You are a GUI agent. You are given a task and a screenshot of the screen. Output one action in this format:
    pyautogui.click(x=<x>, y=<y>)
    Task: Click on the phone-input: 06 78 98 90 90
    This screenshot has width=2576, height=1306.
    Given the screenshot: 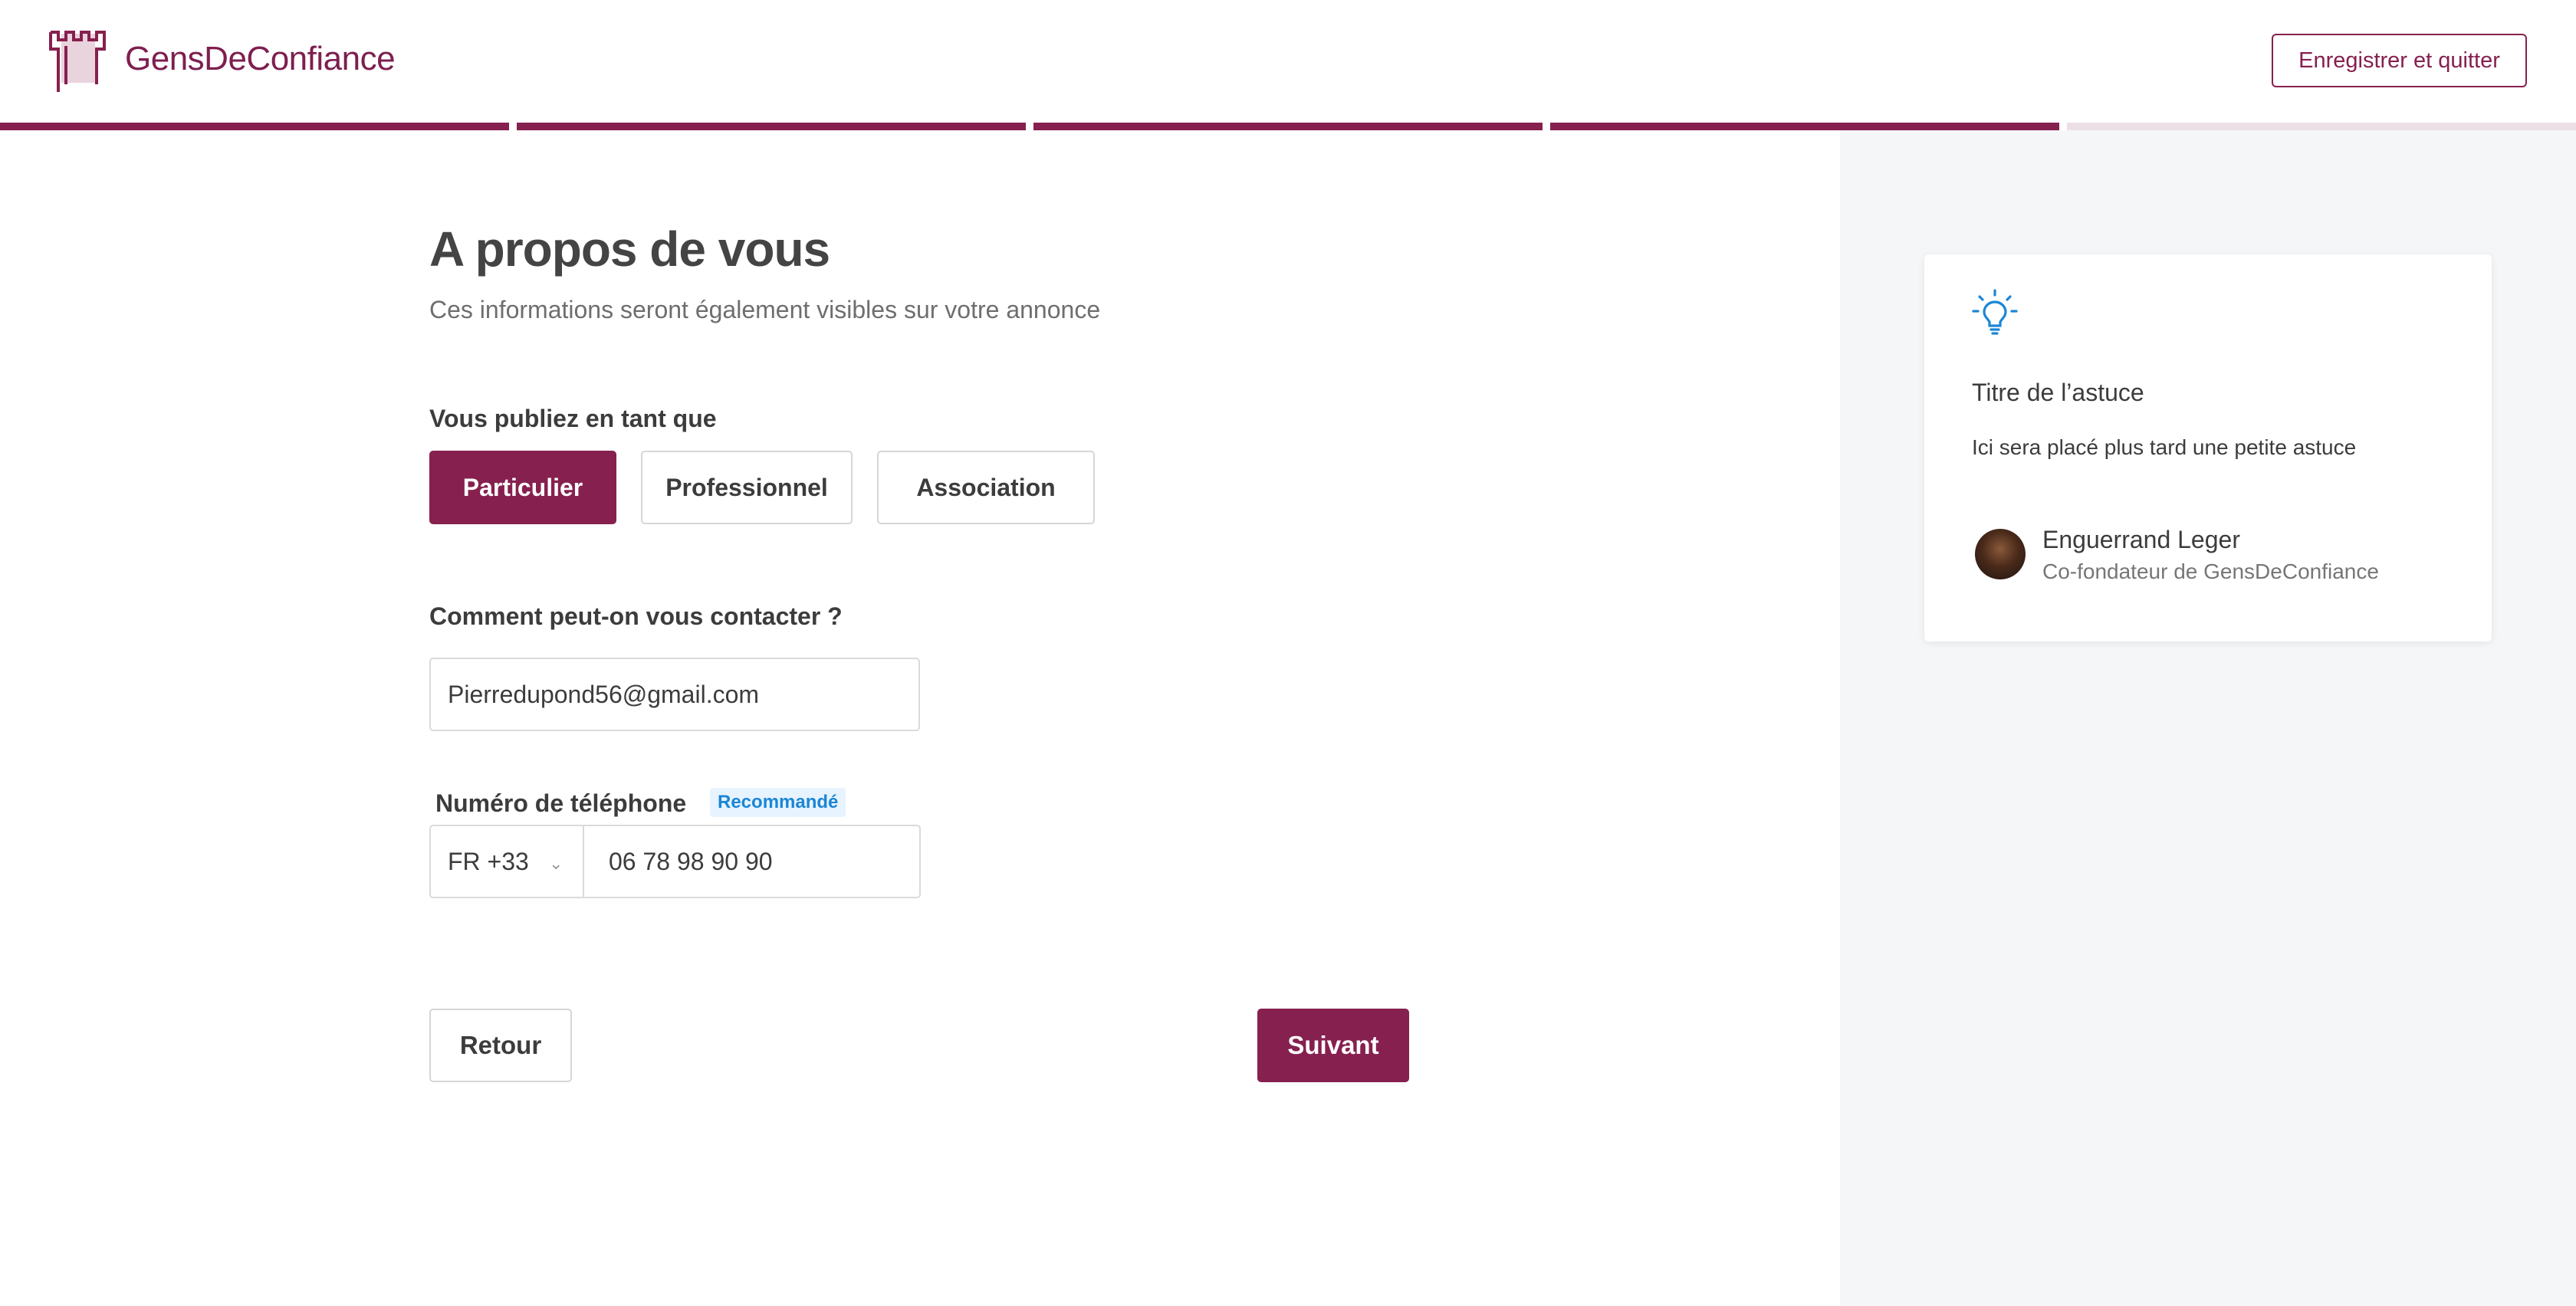 What is the action you would take?
    pyautogui.click(x=752, y=862)
    